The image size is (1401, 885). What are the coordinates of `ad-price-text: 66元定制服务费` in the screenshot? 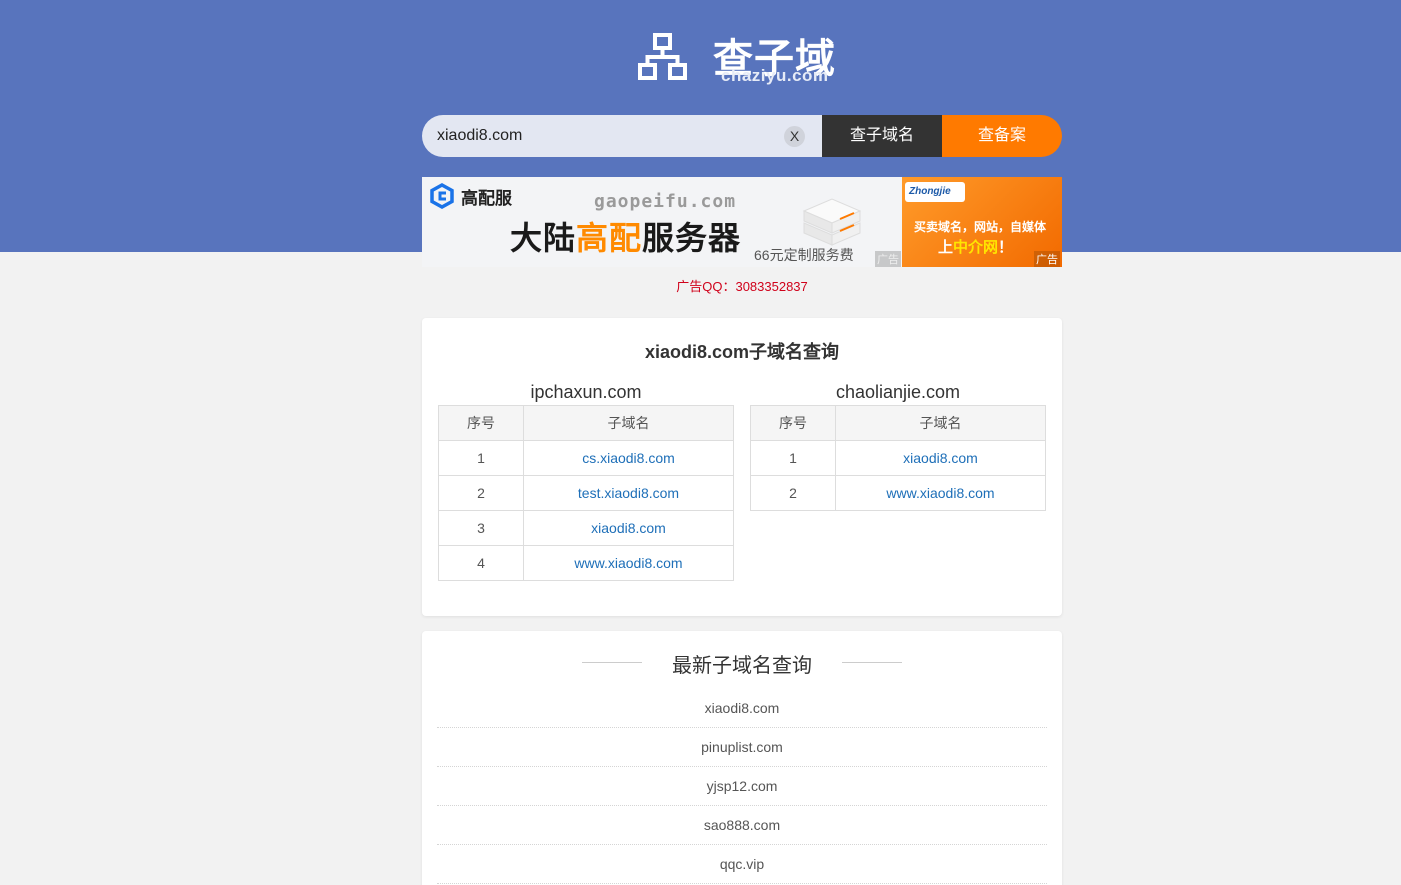 It's located at (804, 255).